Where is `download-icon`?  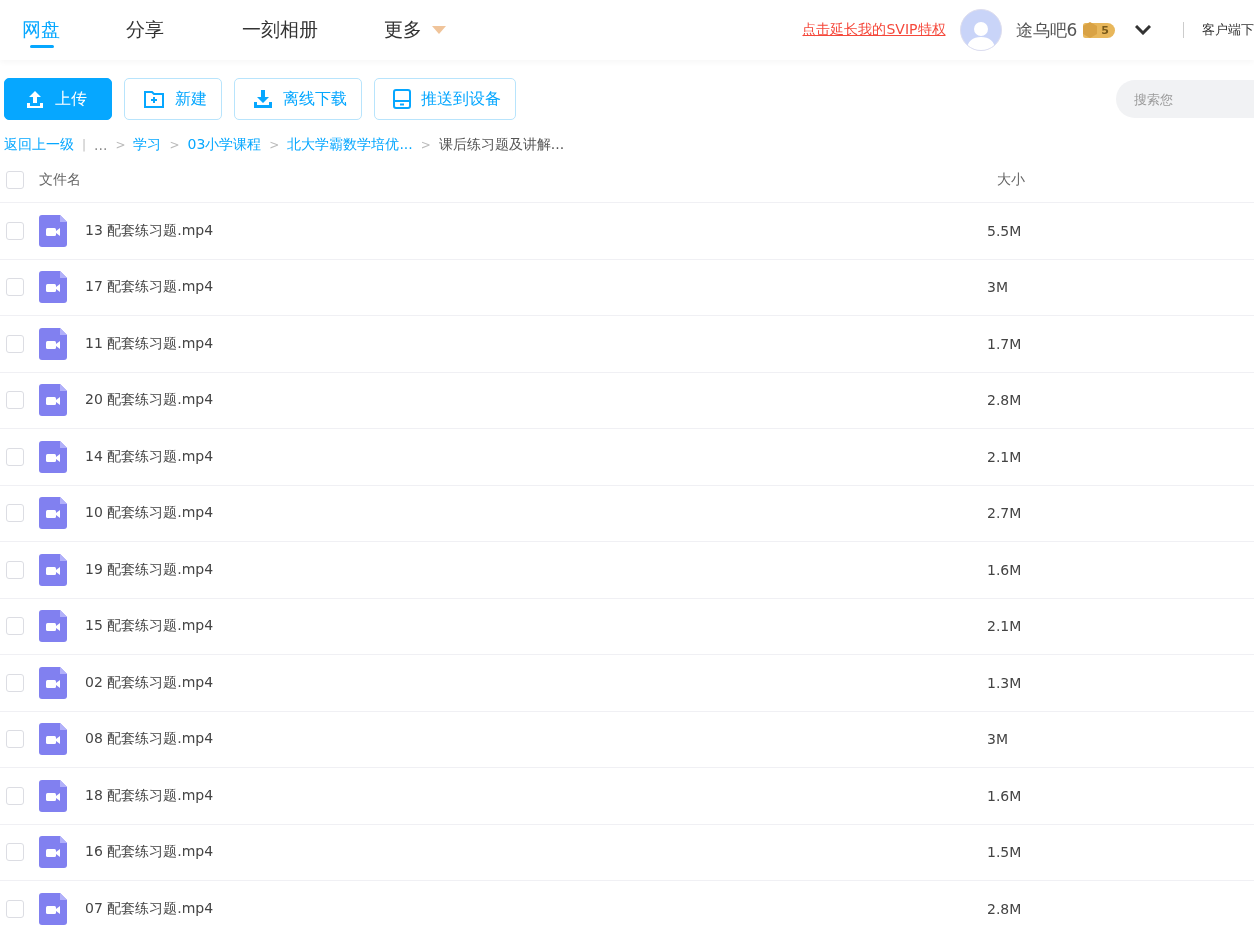 download-icon is located at coordinates (263, 99).